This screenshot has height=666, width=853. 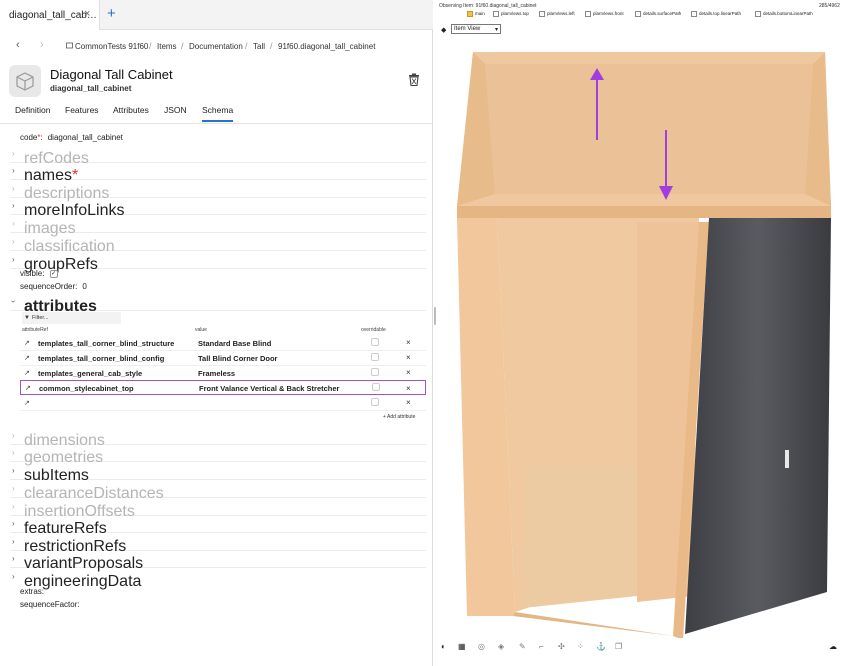 What do you see at coordinates (101, 358) in the screenshot?
I see `attribute-ref: templates_tall_corner_blind_config` at bounding box center [101, 358].